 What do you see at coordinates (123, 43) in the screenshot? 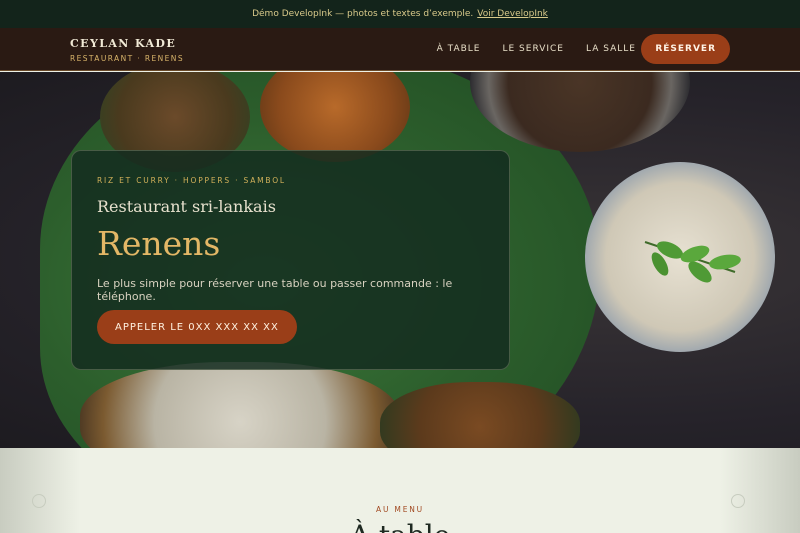
I see `brand-name: CEYLAN KADE` at bounding box center [123, 43].